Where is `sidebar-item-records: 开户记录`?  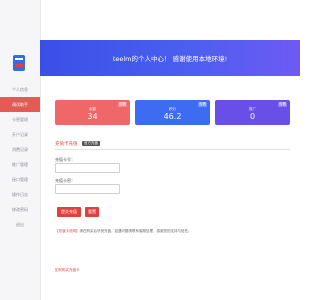 sidebar-item-records: 开户记录 is located at coordinates (20, 134).